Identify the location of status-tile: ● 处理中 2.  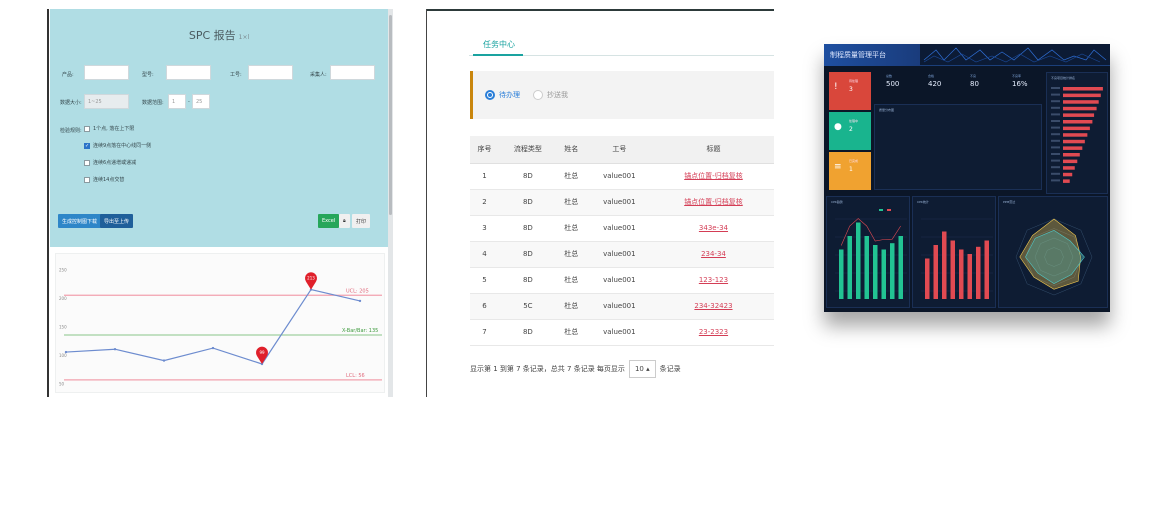
(850, 131).